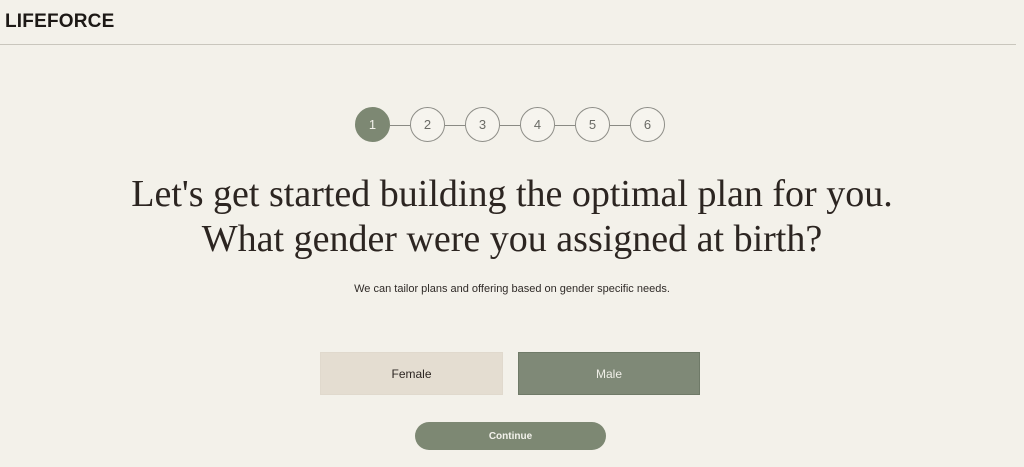 This screenshot has width=1024, height=467. What do you see at coordinates (609, 373) in the screenshot?
I see `option-male-button: Male` at bounding box center [609, 373].